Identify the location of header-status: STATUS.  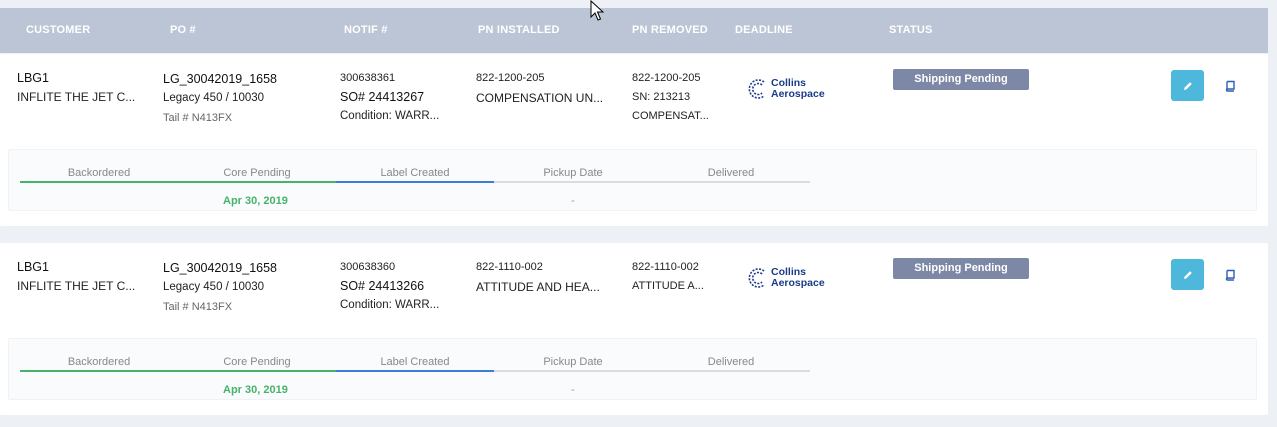
(911, 30).